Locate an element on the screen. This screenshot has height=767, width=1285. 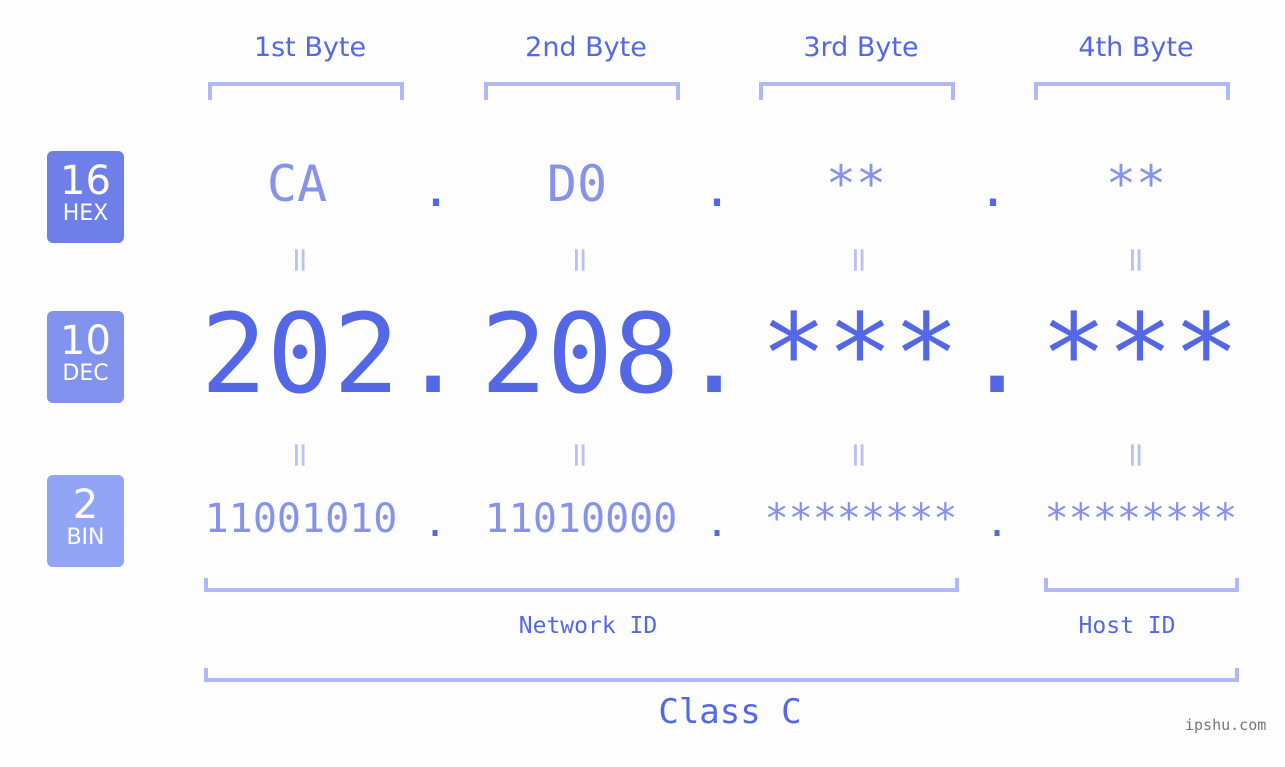
network-bracket is located at coordinates (581, 585).